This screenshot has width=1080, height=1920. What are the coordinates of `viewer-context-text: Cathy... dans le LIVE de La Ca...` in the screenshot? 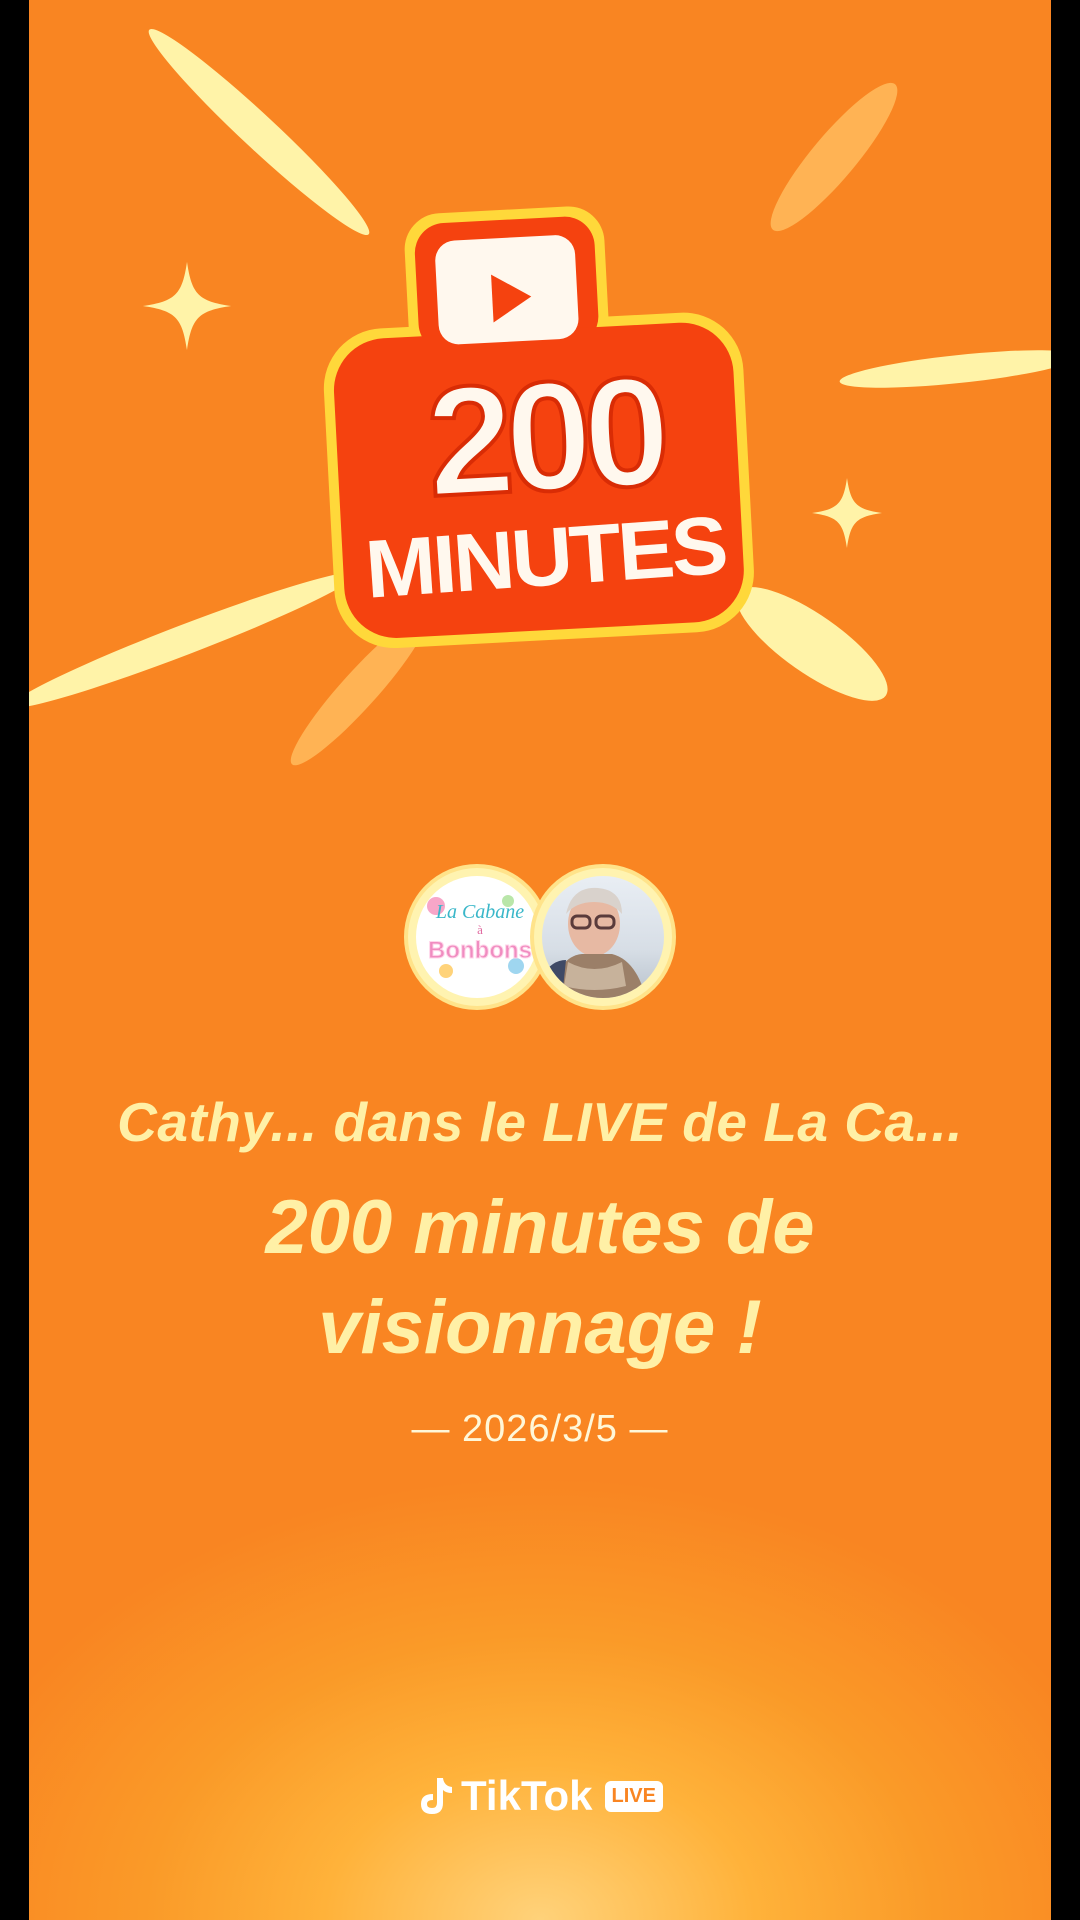 It's located at (540, 1122).